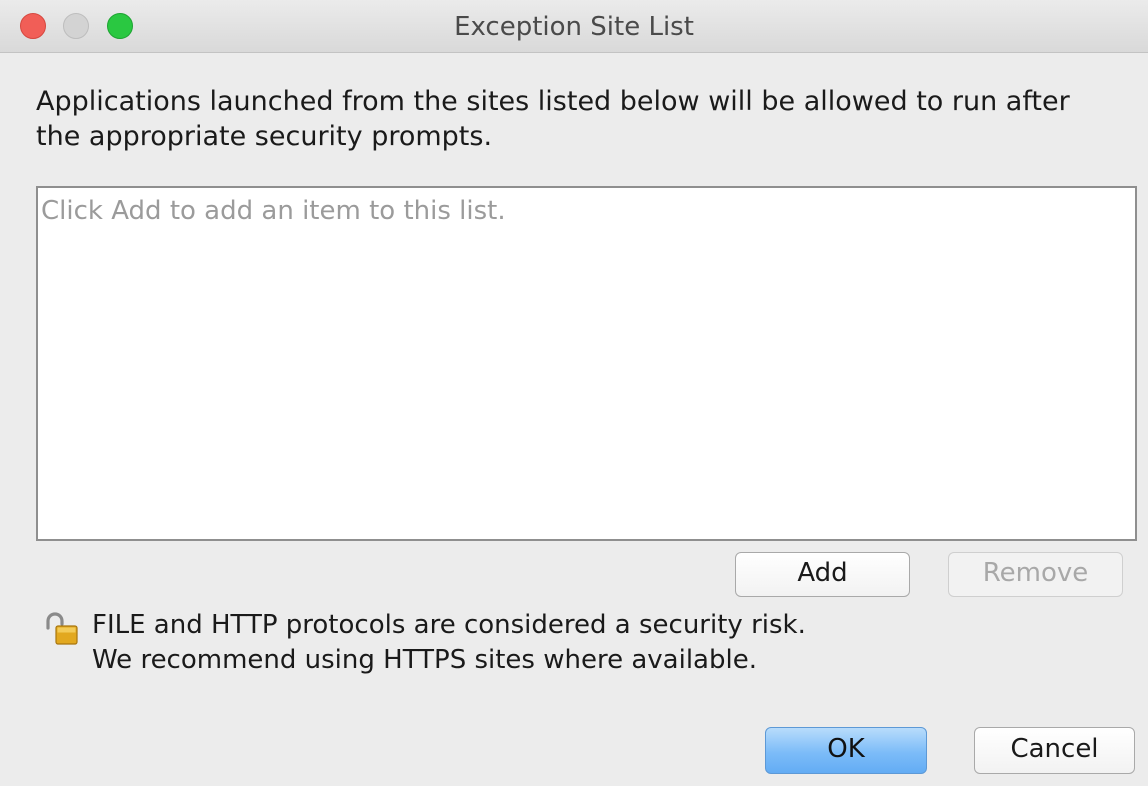 The width and height of the screenshot is (1148, 786). I want to click on window-title: Exception Site List, so click(574, 27).